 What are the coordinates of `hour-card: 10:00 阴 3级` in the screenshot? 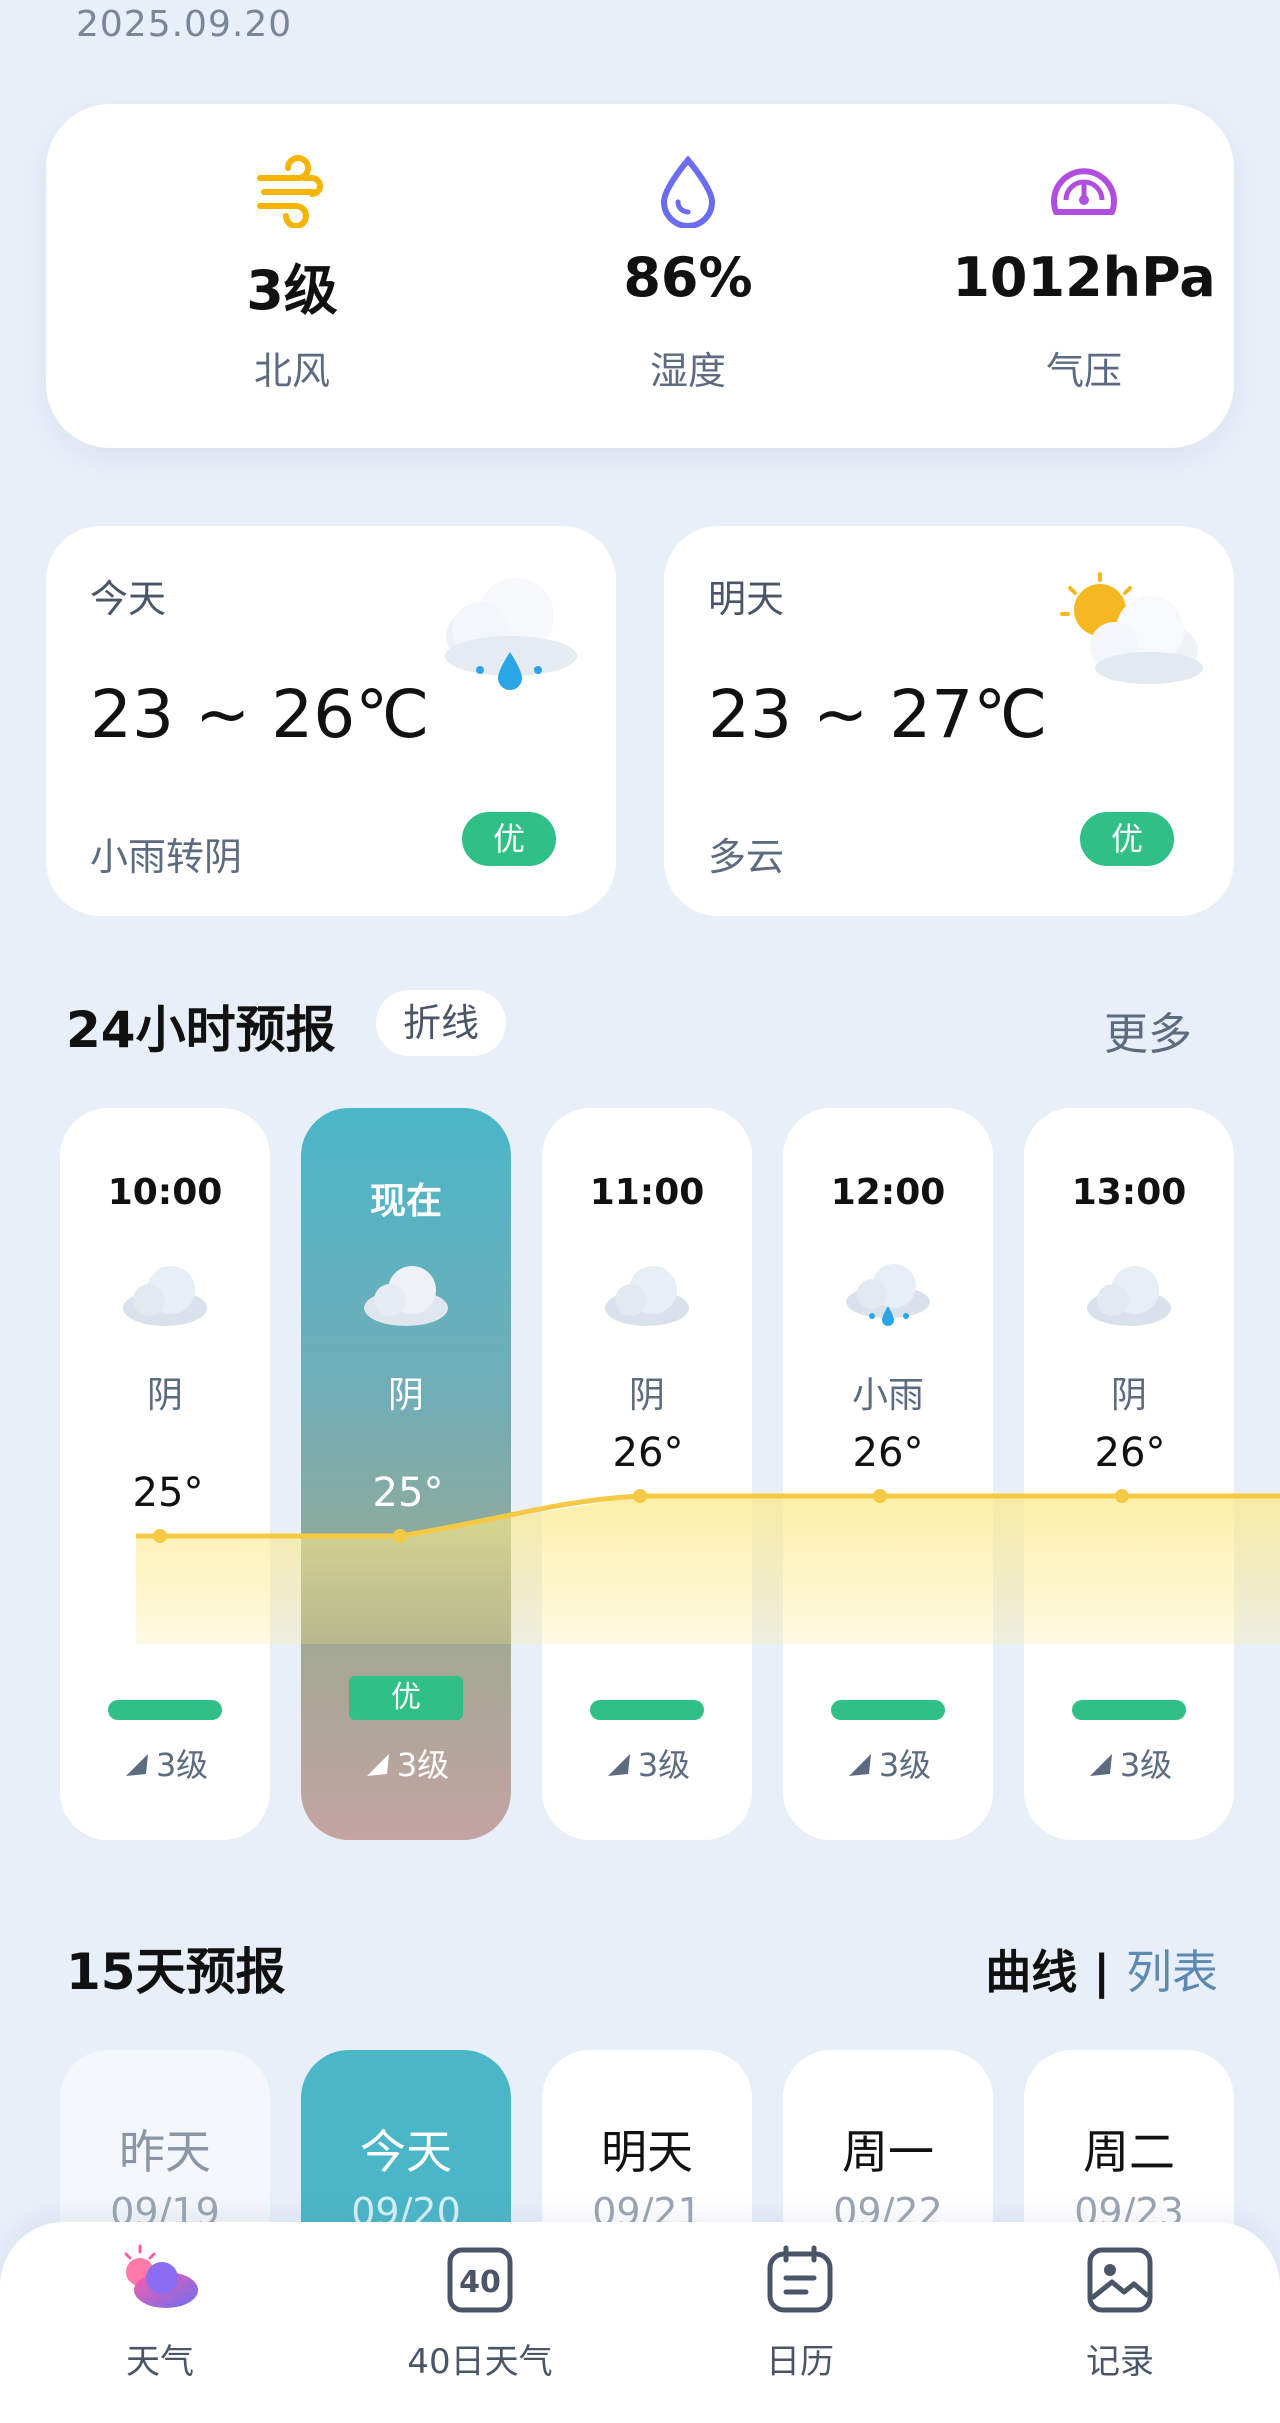 It's located at (165, 1474).